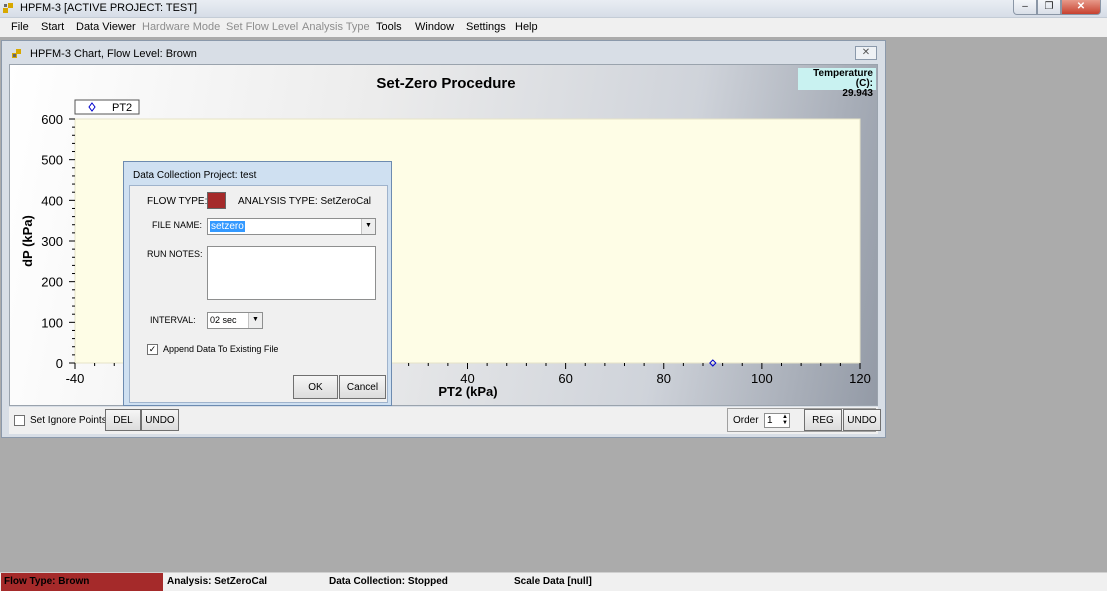 Image resolution: width=1107 pixels, height=591 pixels. What do you see at coordinates (291, 273) in the screenshot?
I see `run-notes-textarea` at bounding box center [291, 273].